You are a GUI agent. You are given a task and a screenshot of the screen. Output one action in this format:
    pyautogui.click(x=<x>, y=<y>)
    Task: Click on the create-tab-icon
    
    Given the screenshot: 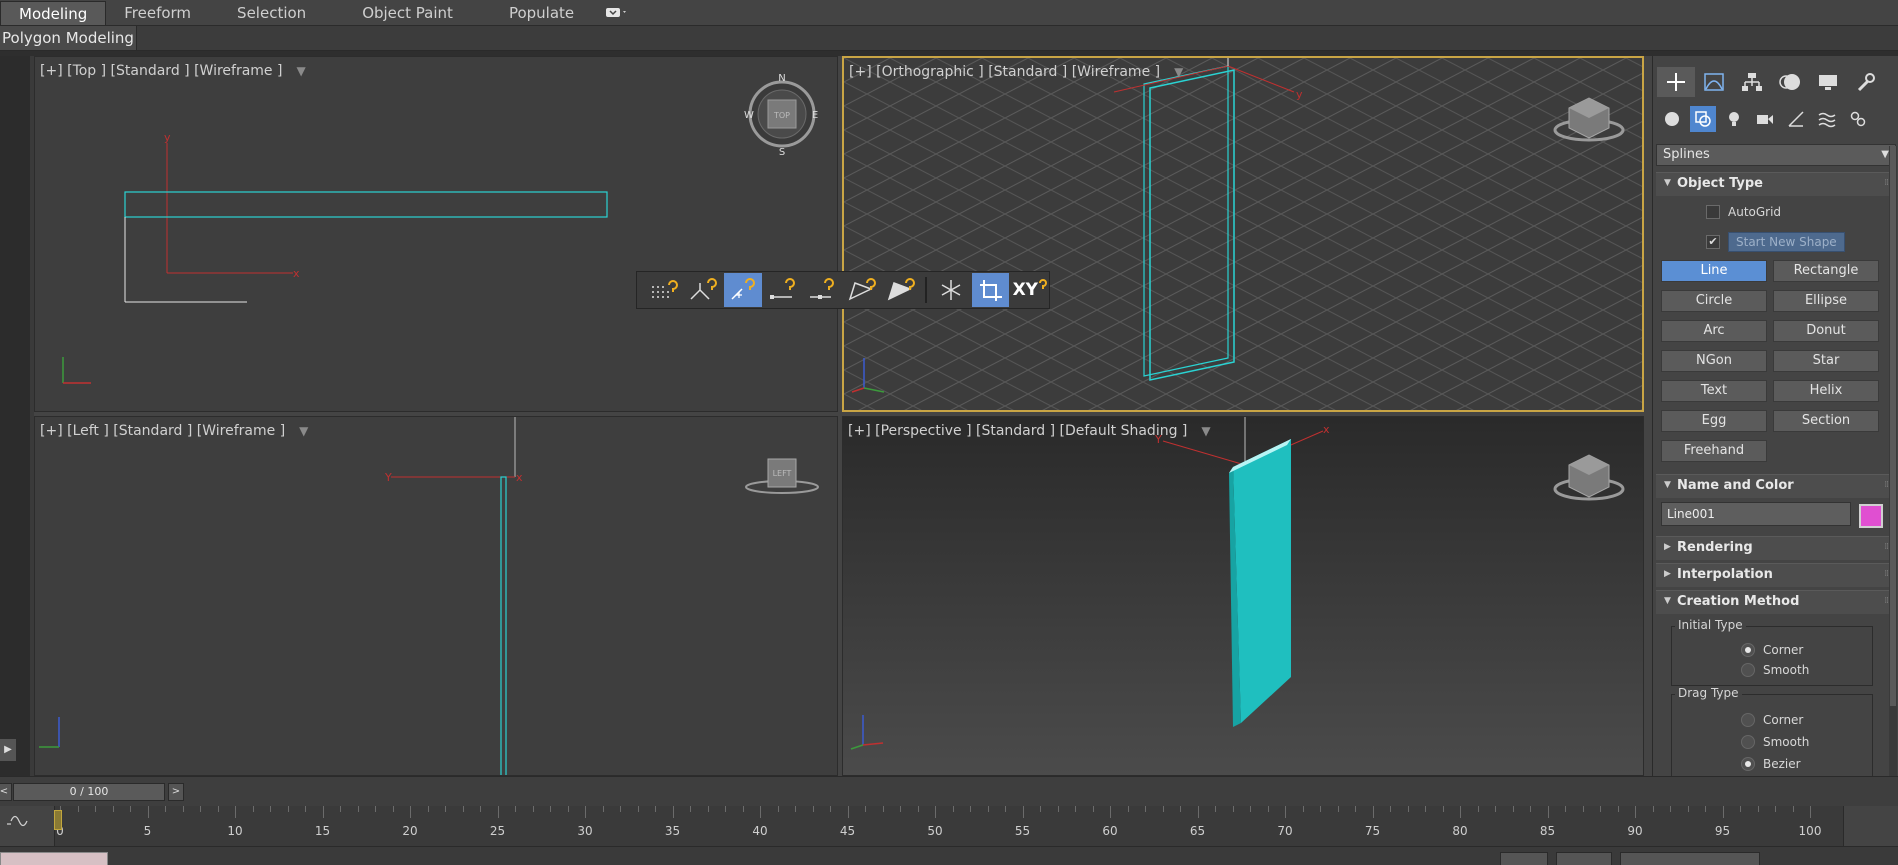 What is the action you would take?
    pyautogui.click(x=1676, y=82)
    